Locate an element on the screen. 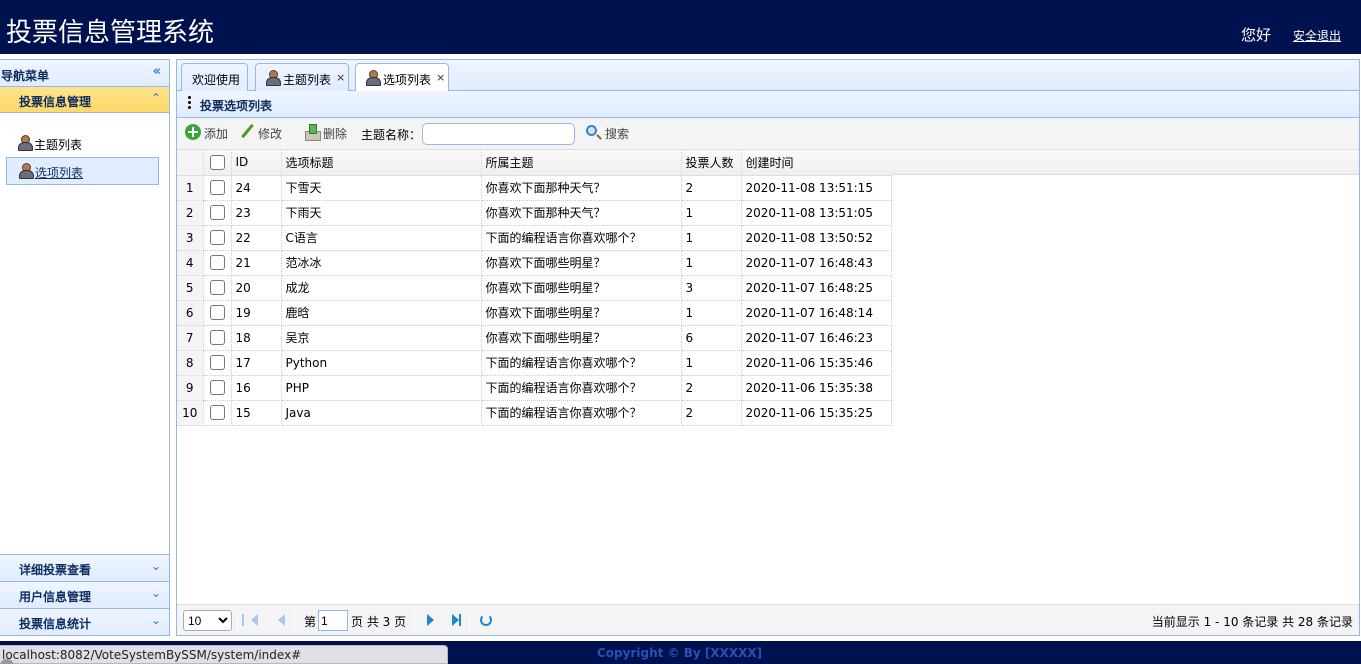 The height and width of the screenshot is (664, 1361). sidebar-menu: 主题列表 选项列表 is located at coordinates (84, 149).